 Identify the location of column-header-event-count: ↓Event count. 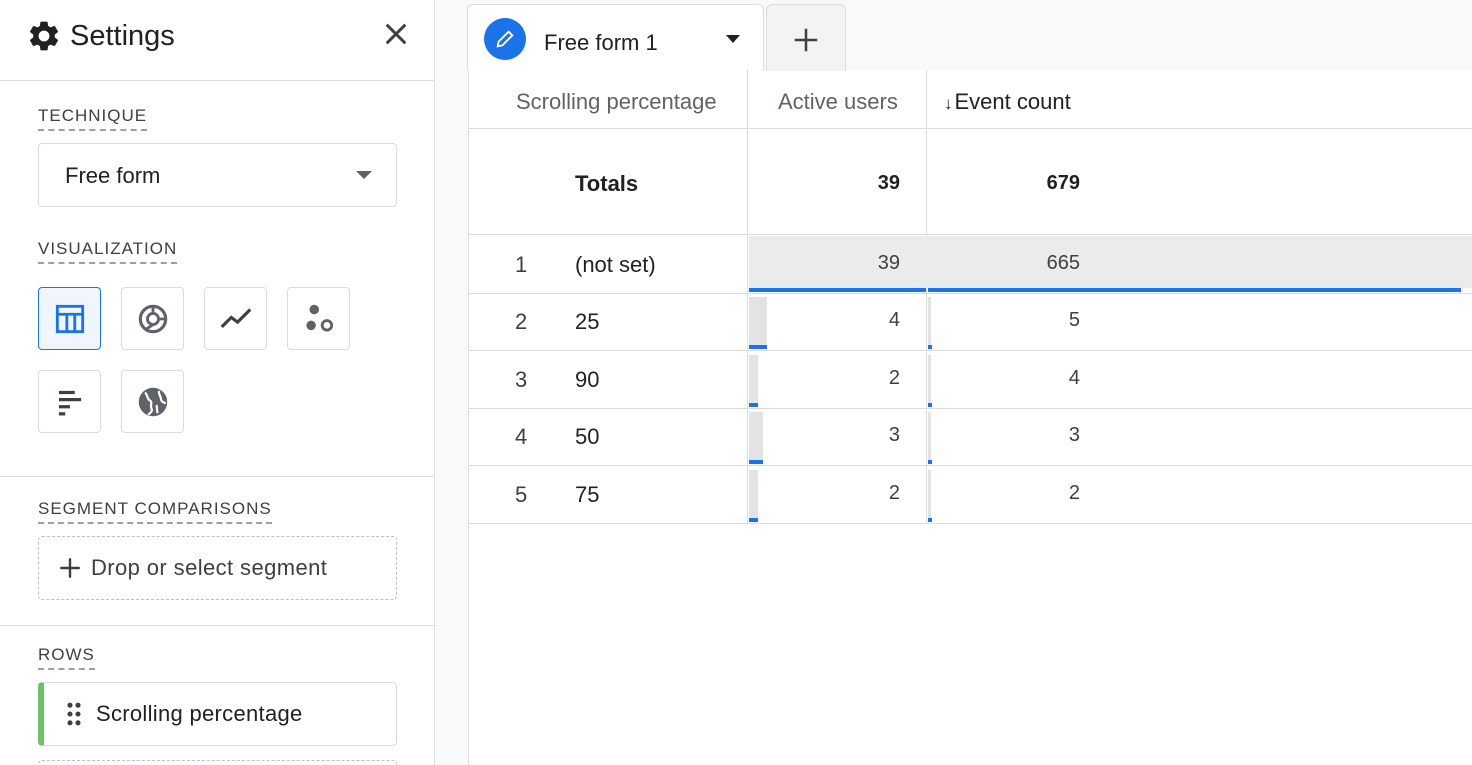
(1007, 99).